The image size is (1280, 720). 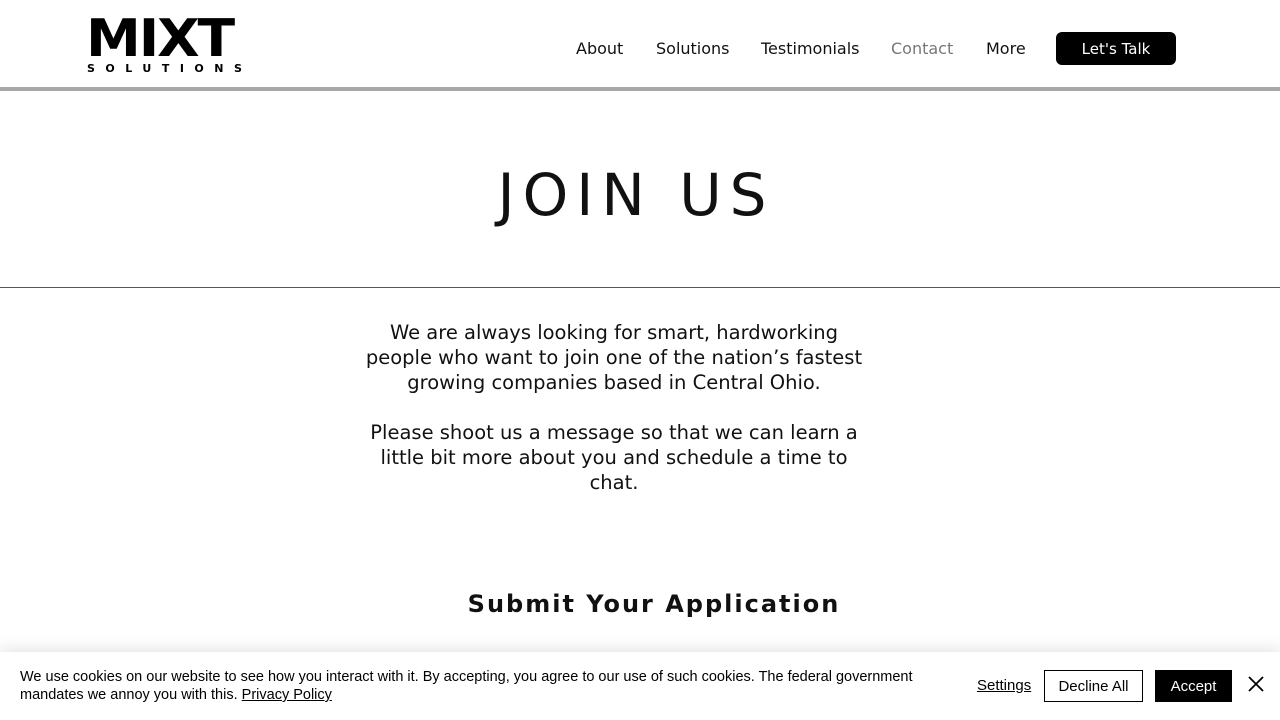 I want to click on logo-wordmark: MIXT, so click(x=160, y=39).